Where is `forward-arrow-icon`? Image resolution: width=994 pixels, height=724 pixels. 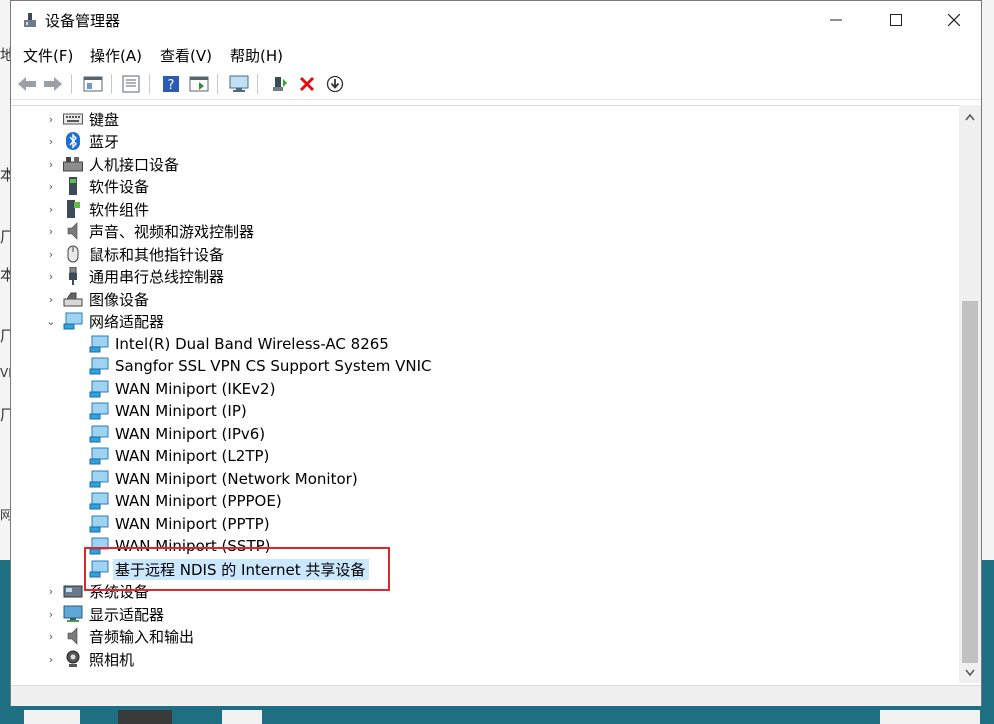 forward-arrow-icon is located at coordinates (53, 84).